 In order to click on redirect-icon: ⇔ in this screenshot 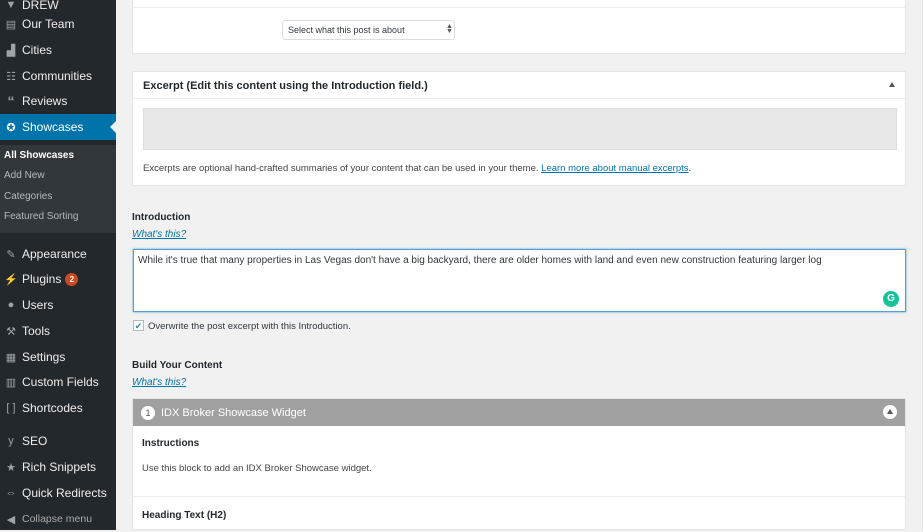, I will do `click(11, 493)`.